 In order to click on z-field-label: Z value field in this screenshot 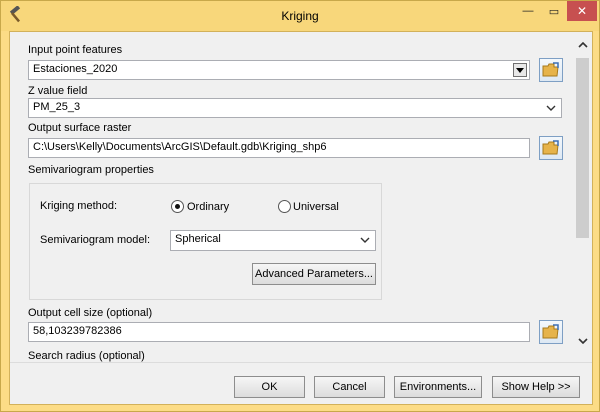, I will do `click(58, 91)`.